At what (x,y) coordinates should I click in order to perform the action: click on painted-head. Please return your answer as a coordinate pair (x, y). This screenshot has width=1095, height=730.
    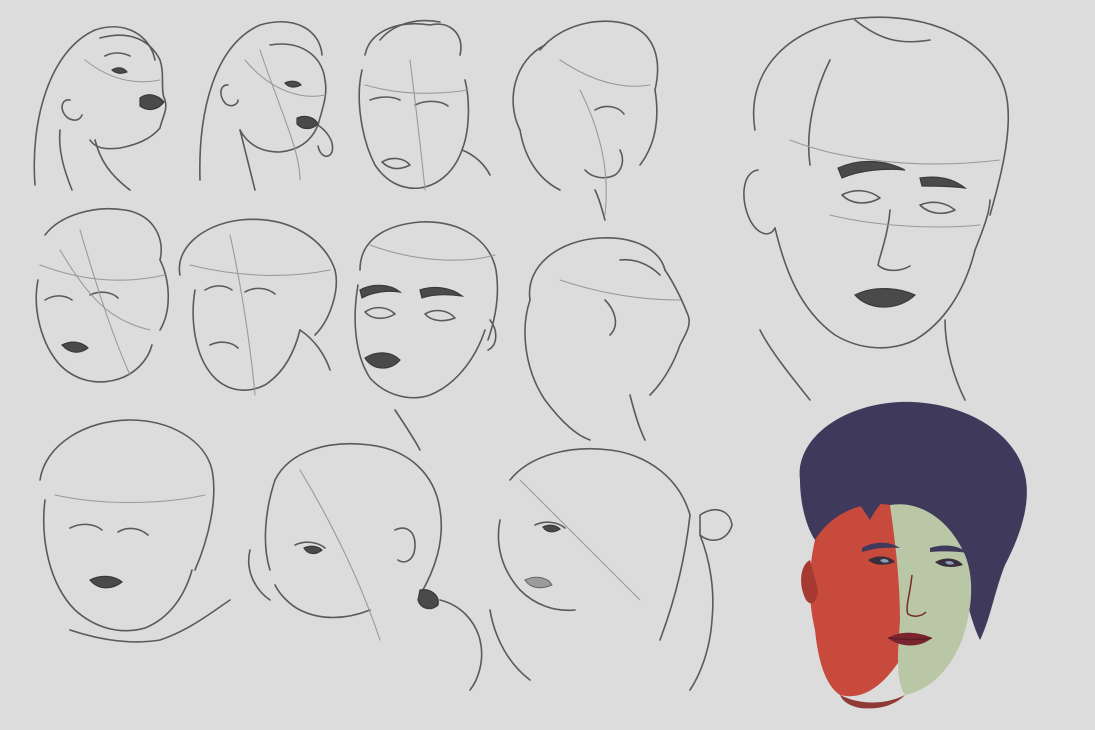
    Looking at the image, I should click on (913, 555).